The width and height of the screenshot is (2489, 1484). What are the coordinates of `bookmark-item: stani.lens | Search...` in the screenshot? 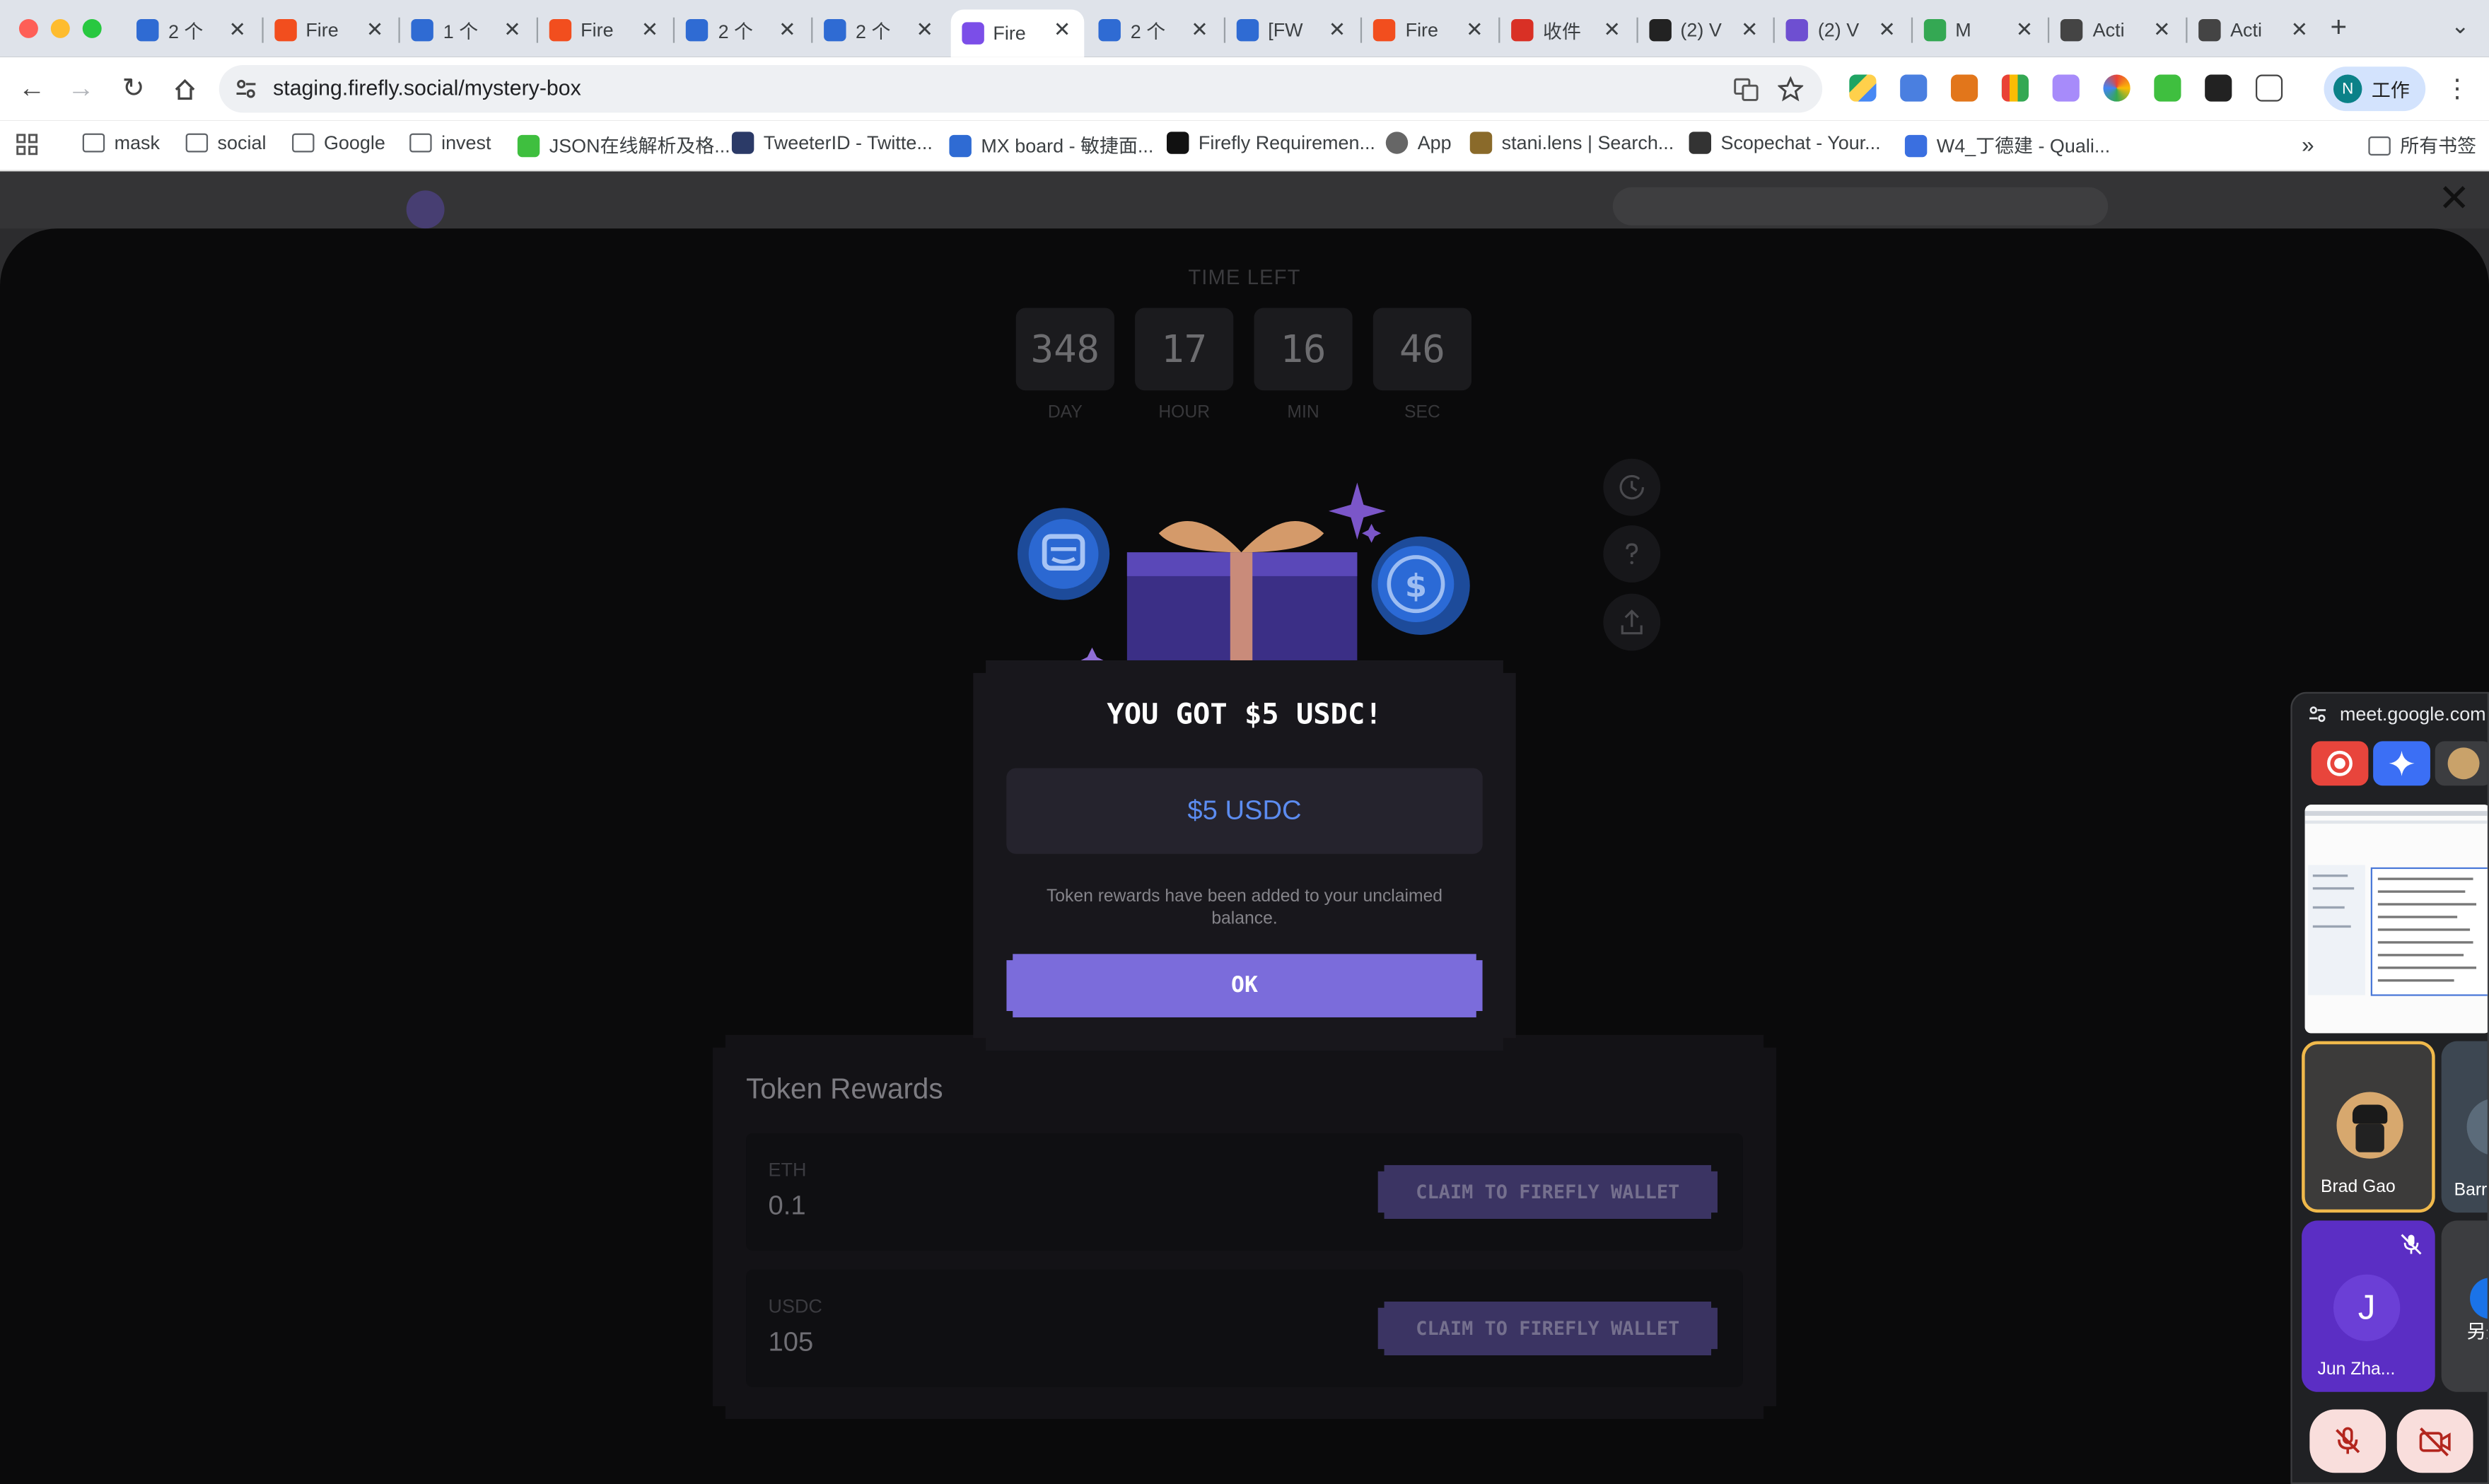 It's located at (1571, 143).